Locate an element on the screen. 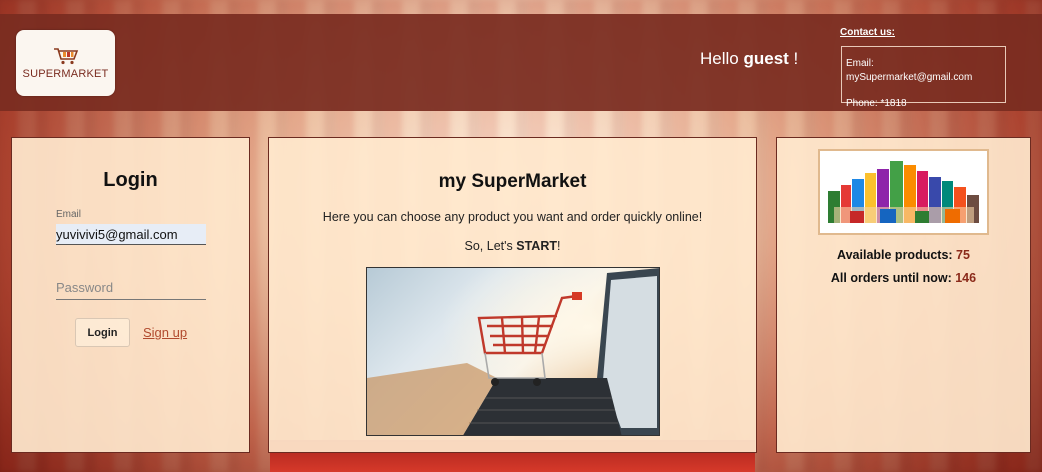 Image resolution: width=1042 pixels, height=472 pixels. logo: SUPERMARKET is located at coordinates (65, 63).